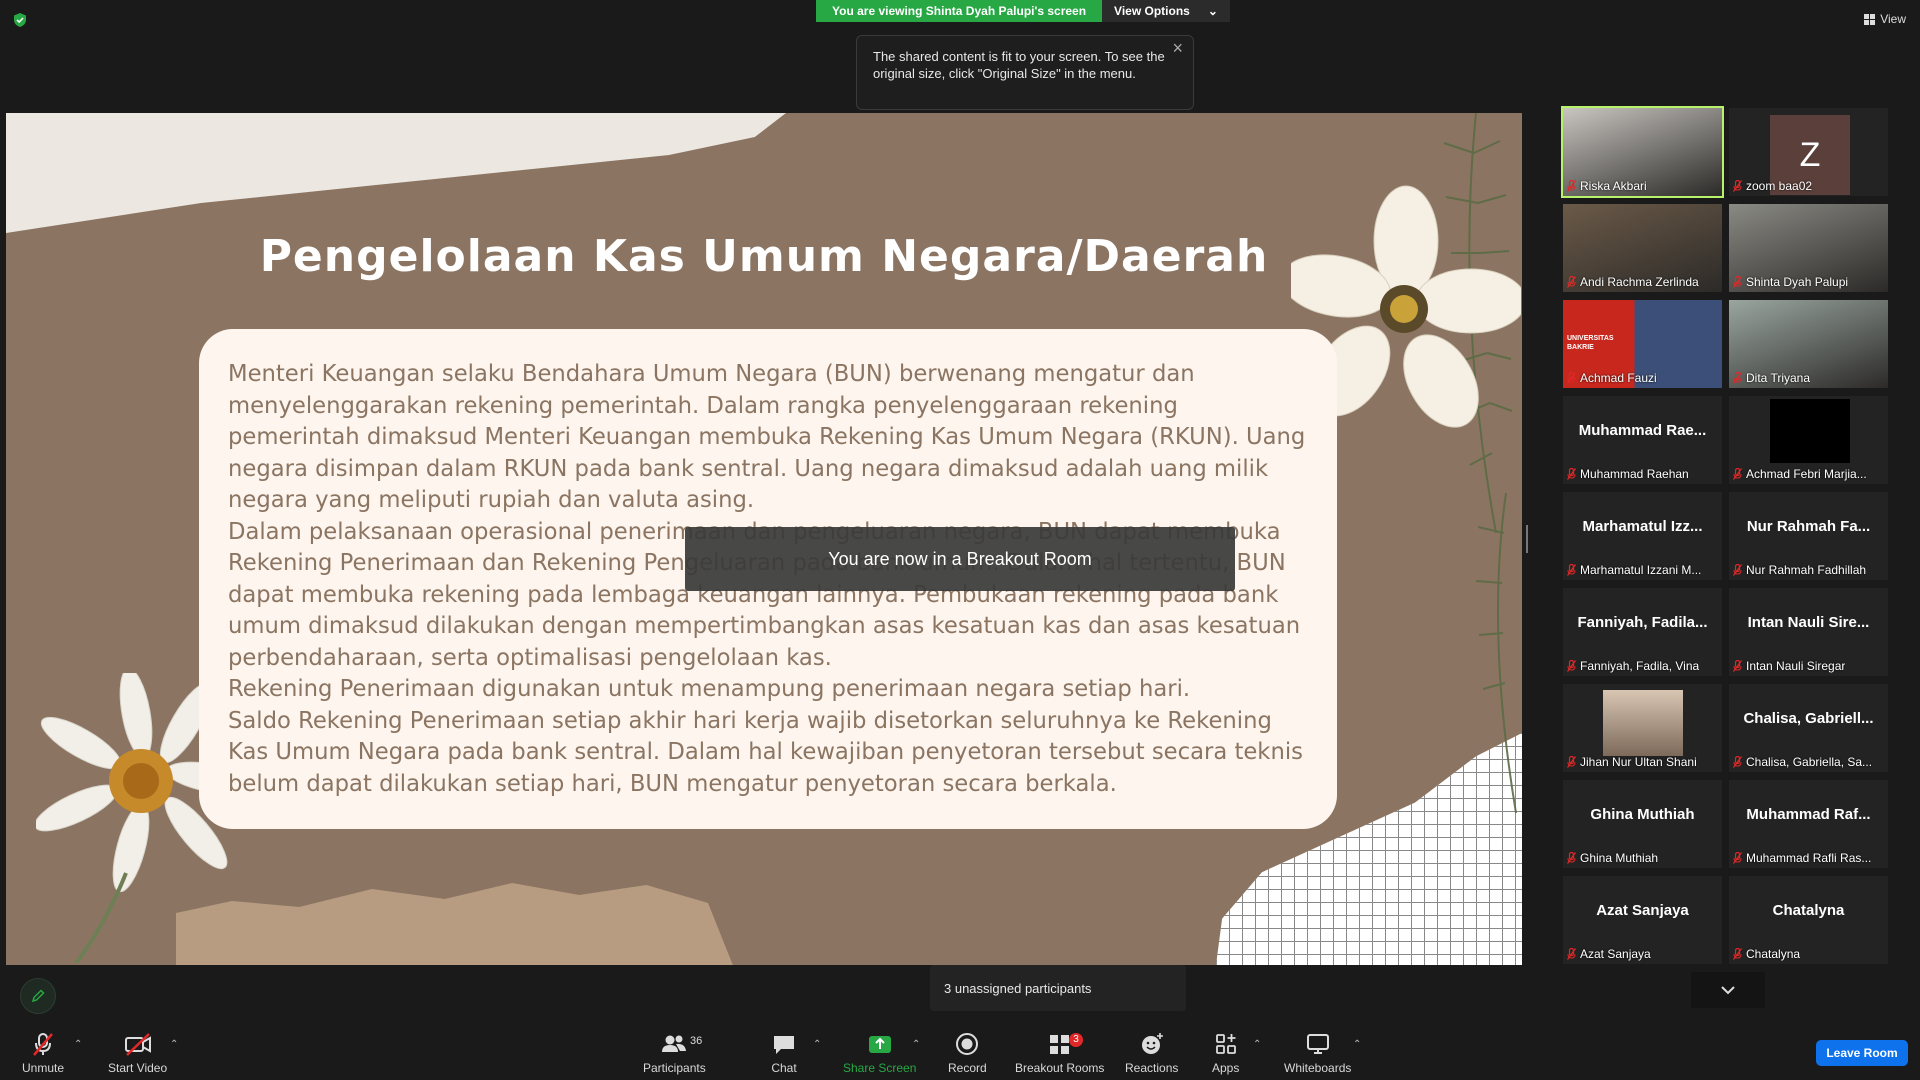 The height and width of the screenshot is (1080, 1920). I want to click on gallery-resize-handle, so click(1527, 539).